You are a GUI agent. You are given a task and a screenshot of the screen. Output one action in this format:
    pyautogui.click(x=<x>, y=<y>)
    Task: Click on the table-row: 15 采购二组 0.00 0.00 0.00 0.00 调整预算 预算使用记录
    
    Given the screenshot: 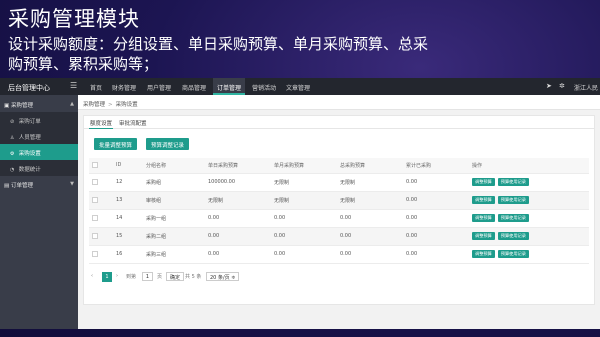 What is the action you would take?
    pyautogui.click(x=339, y=236)
    